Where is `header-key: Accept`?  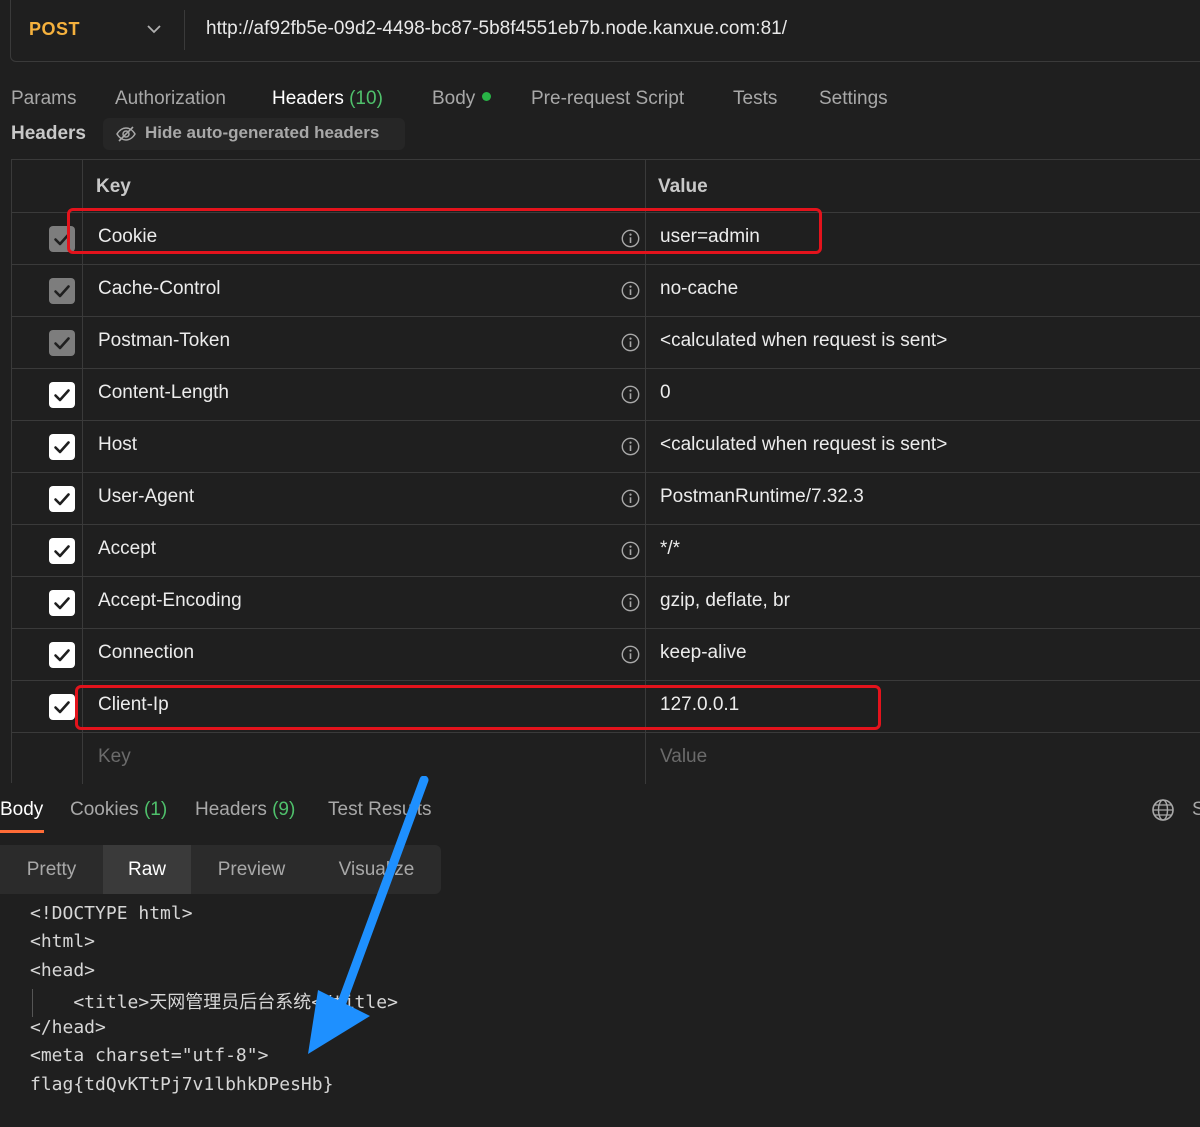
header-key: Accept is located at coordinates (127, 549).